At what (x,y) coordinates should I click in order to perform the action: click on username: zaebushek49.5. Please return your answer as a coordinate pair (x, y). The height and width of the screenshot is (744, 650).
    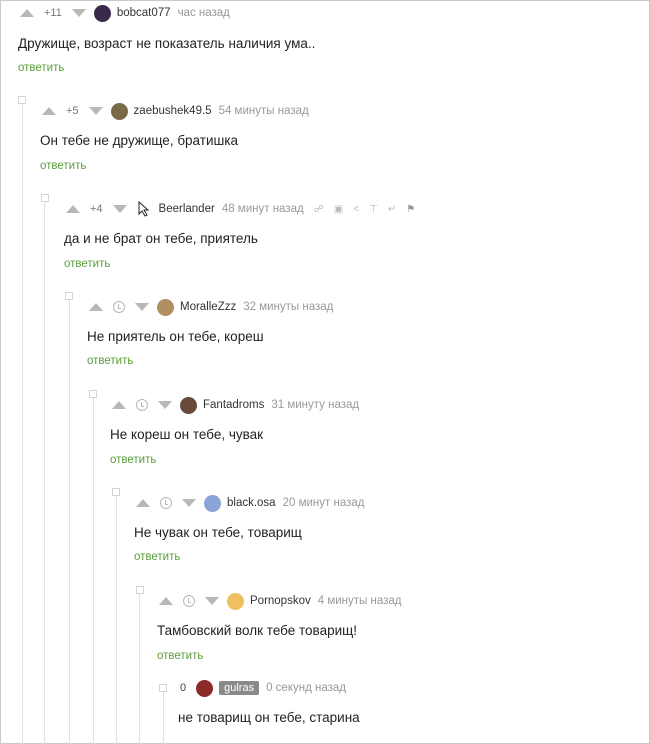
    Looking at the image, I should click on (173, 111).